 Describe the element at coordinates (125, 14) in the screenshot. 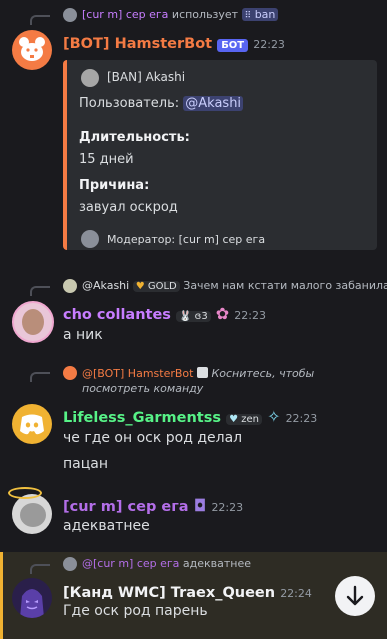

I see `reply-username: [cur m] сер ега` at that location.